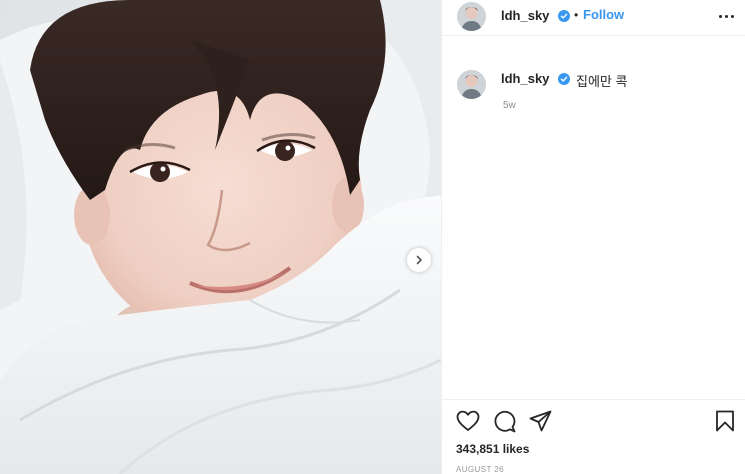  Describe the element at coordinates (525, 78) in the screenshot. I see `caption-username: ldh_sky` at that location.